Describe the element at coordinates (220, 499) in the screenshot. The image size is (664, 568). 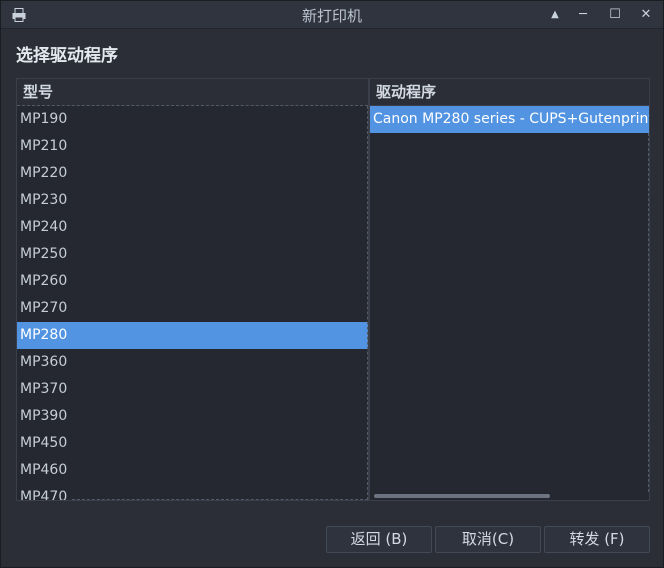
I see `model-list-bottom-border` at that location.